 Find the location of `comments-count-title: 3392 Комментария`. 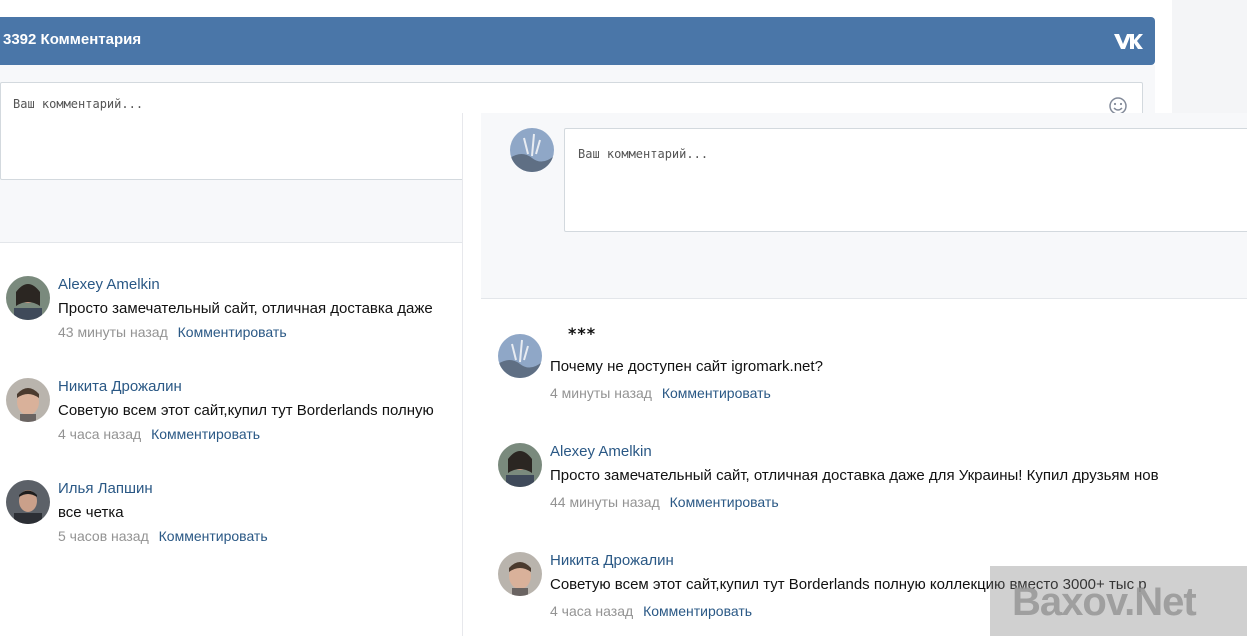

comments-count-title: 3392 Комментария is located at coordinates (72, 39).